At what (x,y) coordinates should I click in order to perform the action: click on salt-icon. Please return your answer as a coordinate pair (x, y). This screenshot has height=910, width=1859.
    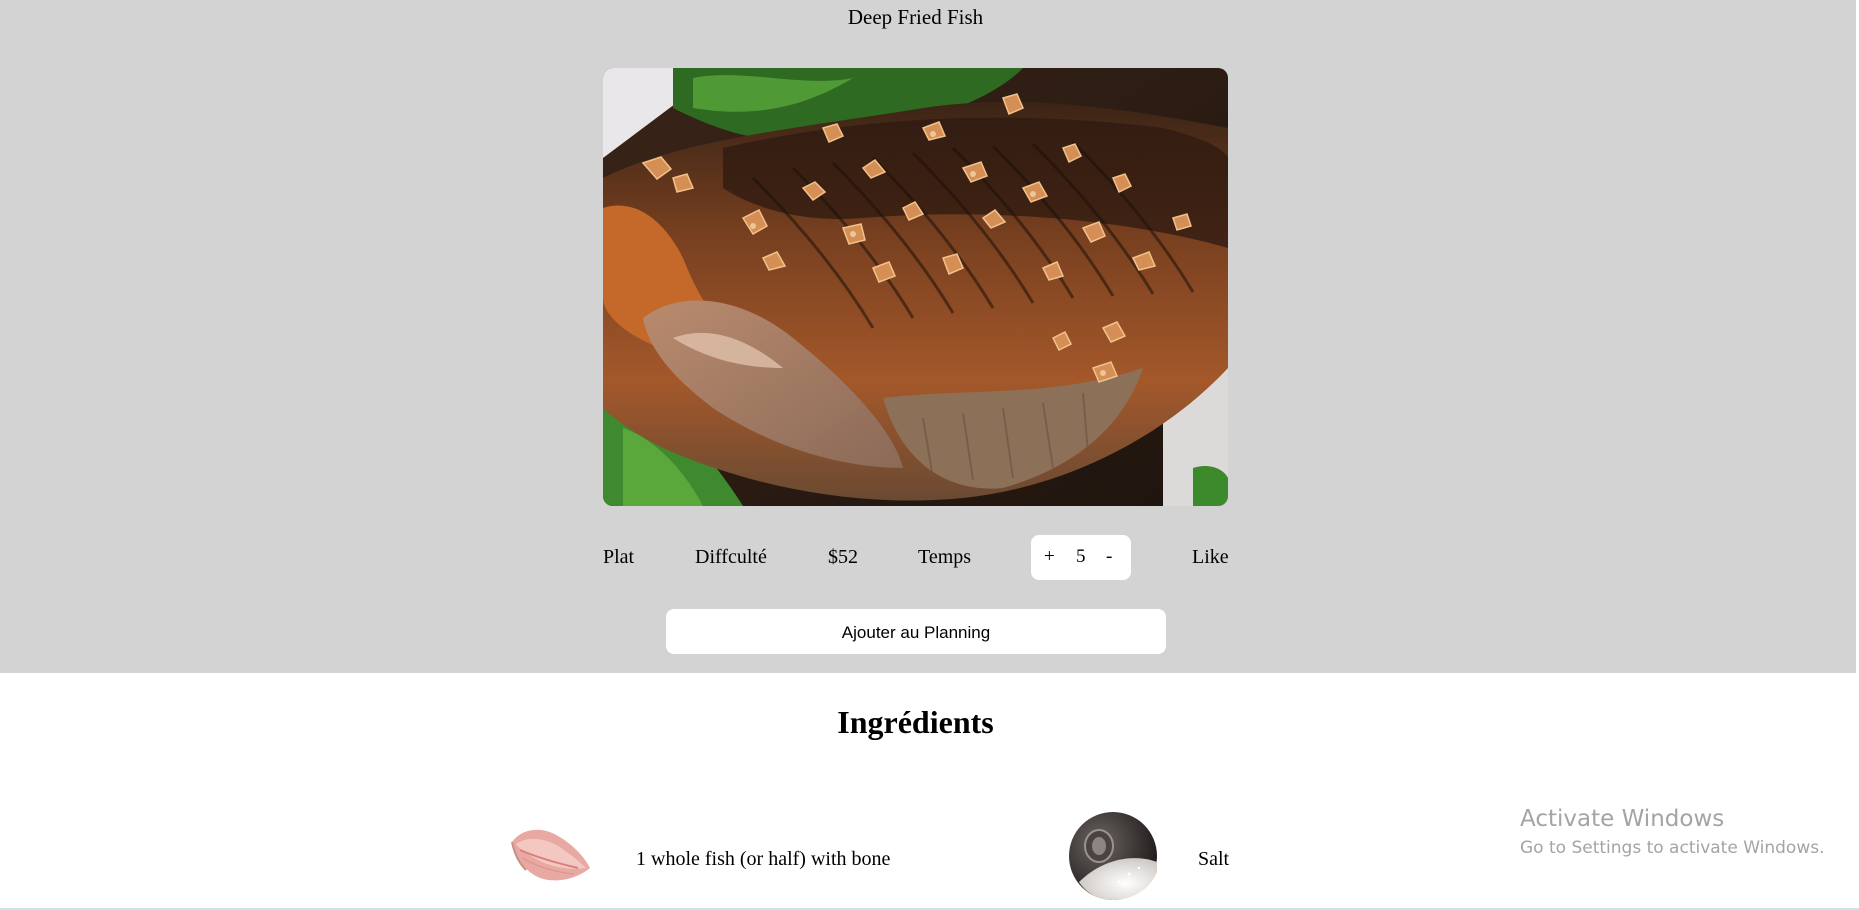
    Looking at the image, I should click on (1113, 856).